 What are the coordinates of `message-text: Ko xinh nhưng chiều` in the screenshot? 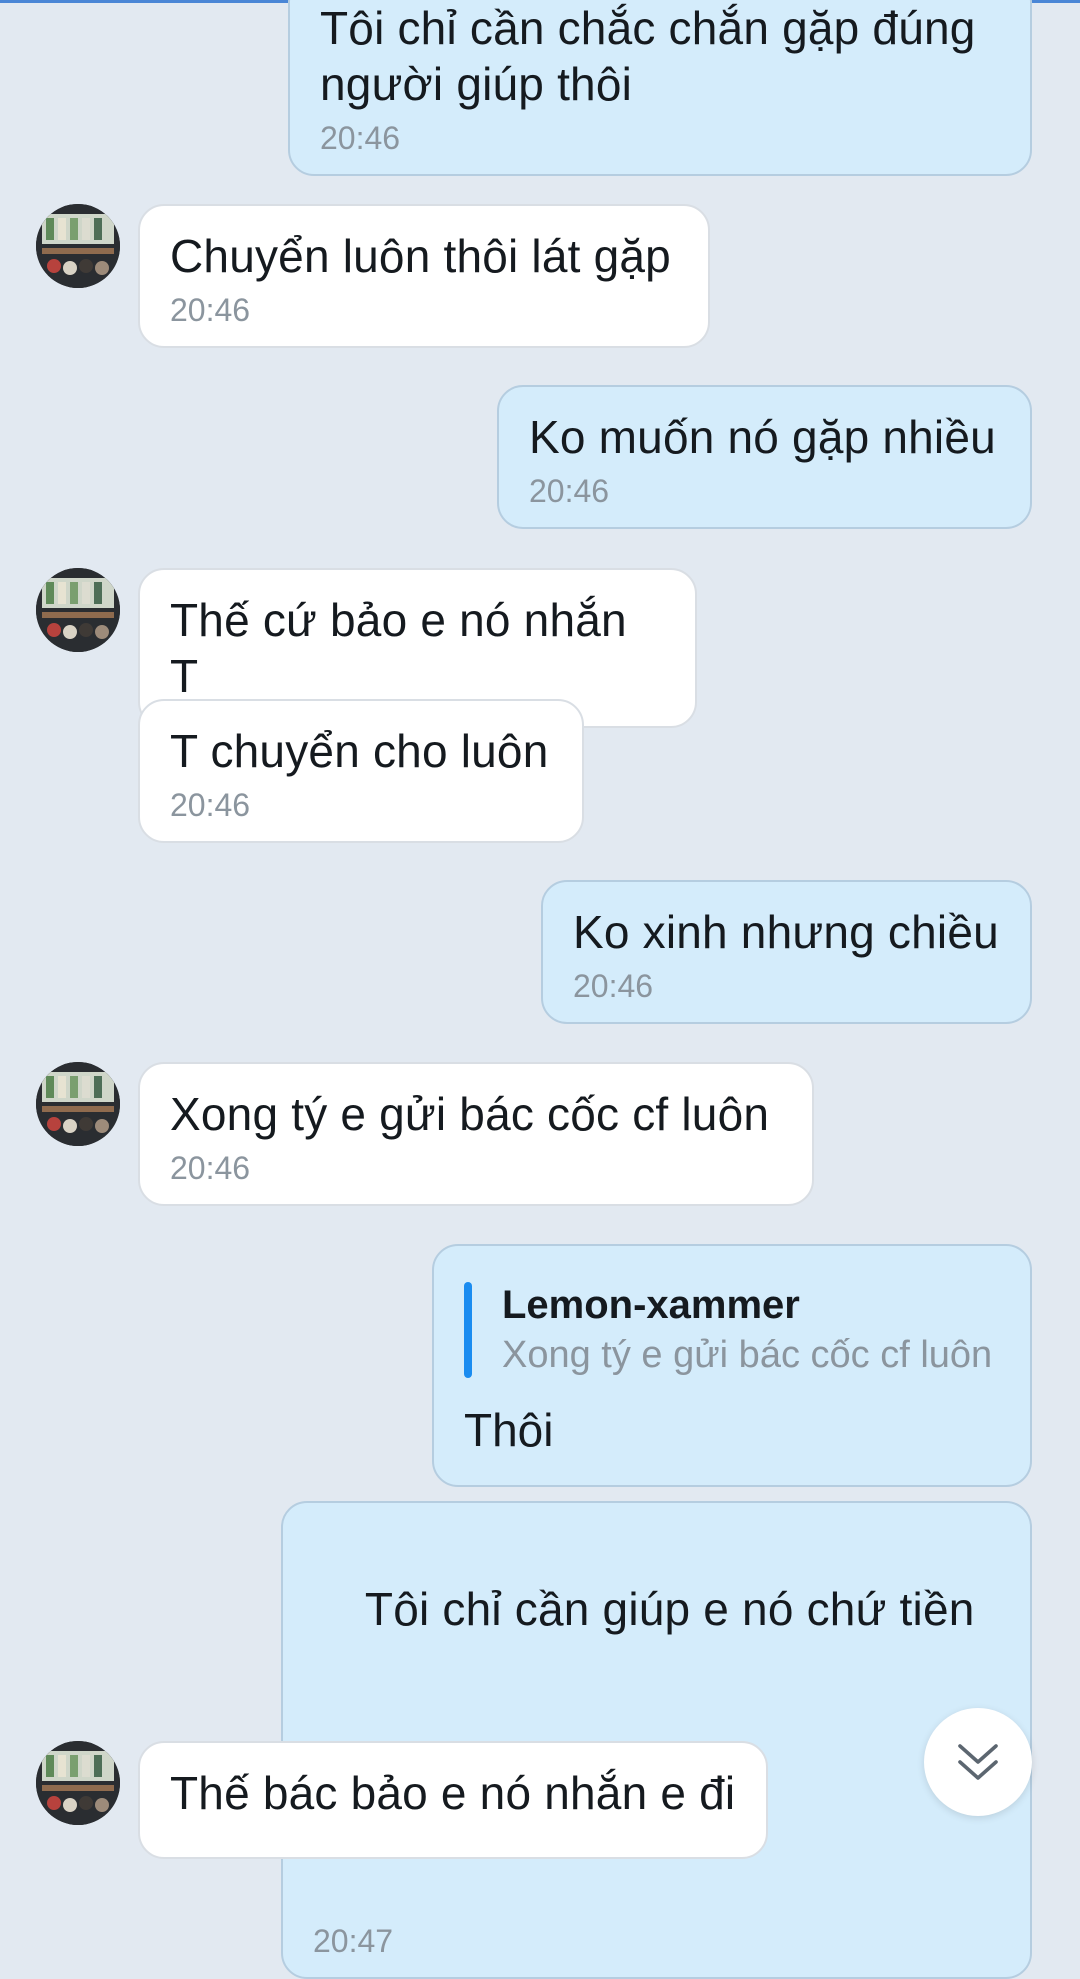 It's located at (786, 932).